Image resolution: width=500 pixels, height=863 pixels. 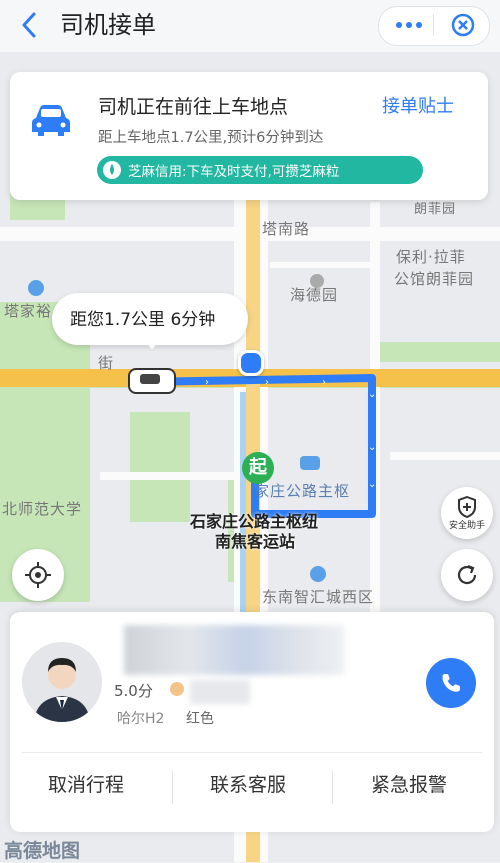 What do you see at coordinates (141, 719) in the screenshot?
I see `license-plate: 哈尔H2` at bounding box center [141, 719].